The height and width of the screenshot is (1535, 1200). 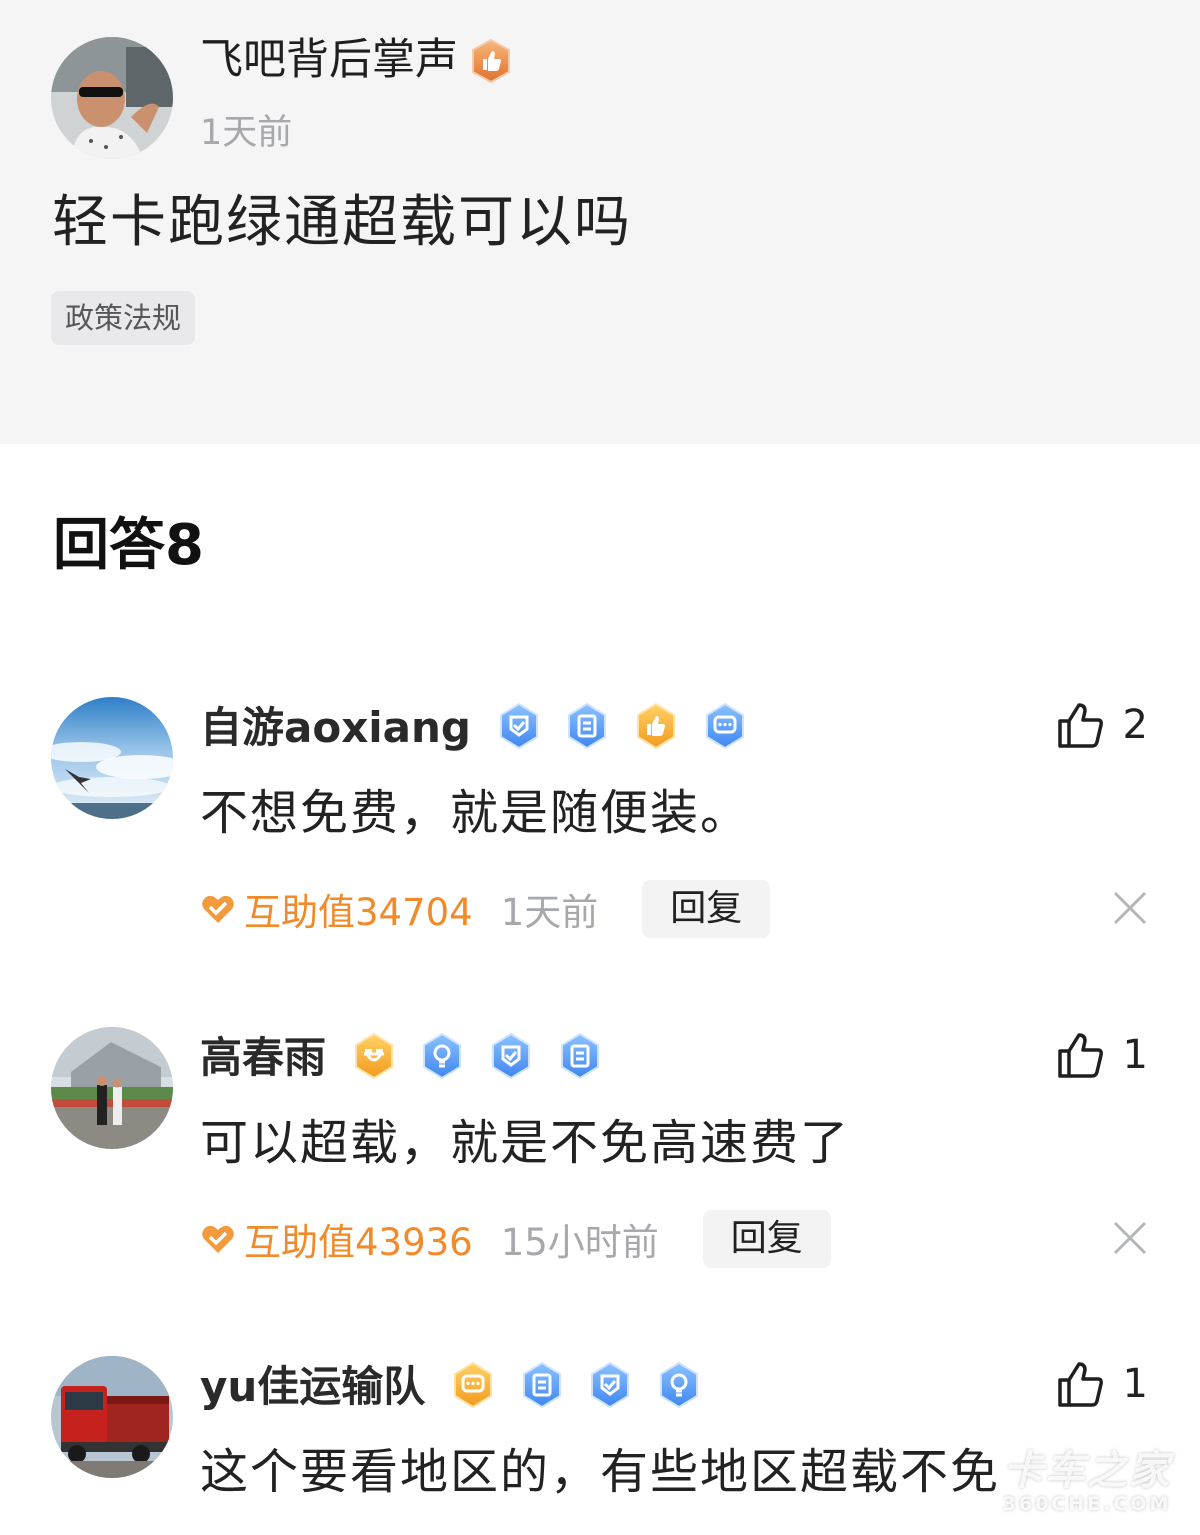 What do you see at coordinates (342, 222) in the screenshot?
I see `question-title: 轻卡跑绿通超载可以吗` at bounding box center [342, 222].